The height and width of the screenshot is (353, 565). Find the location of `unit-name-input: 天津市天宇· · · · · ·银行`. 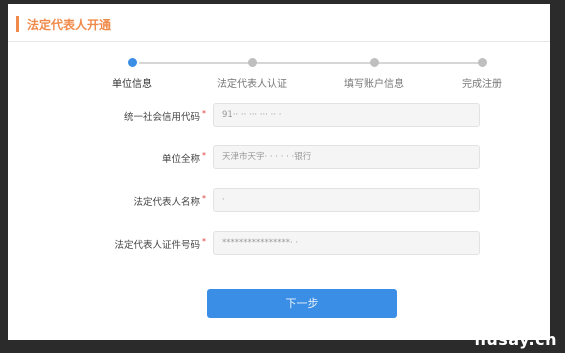

unit-name-input: 天津市天宇· · · · · ·银行 is located at coordinates (346, 157).